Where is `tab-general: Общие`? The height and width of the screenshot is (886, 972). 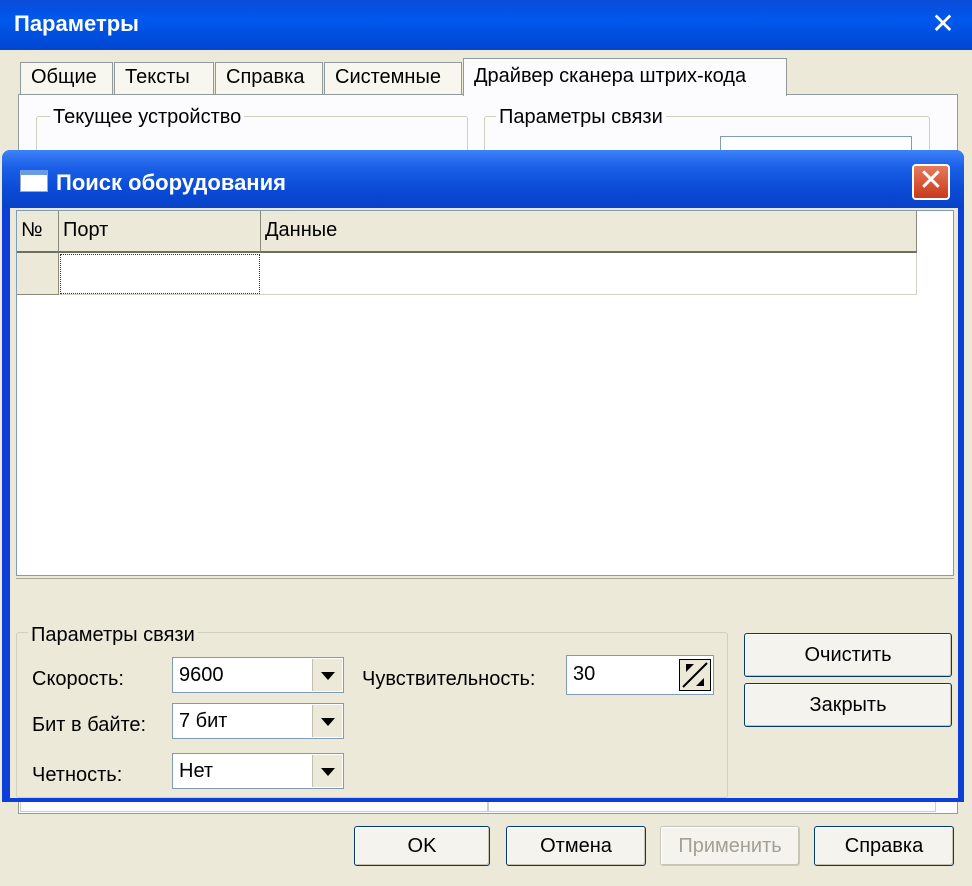 tab-general: Общие is located at coordinates (66, 78).